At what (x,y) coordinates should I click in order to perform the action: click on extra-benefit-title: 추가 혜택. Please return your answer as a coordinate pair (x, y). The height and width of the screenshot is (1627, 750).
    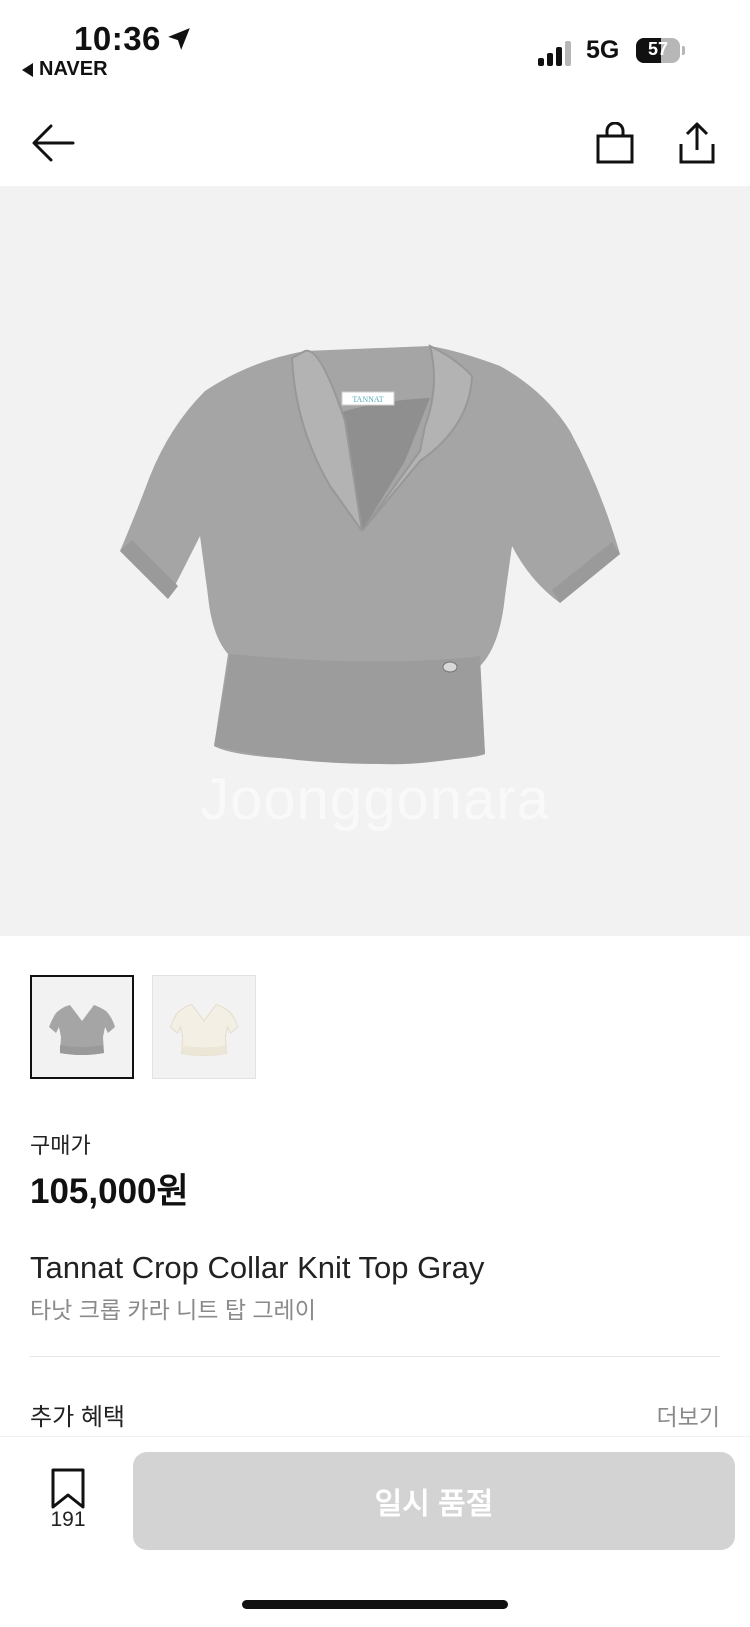
    Looking at the image, I should click on (77, 1417).